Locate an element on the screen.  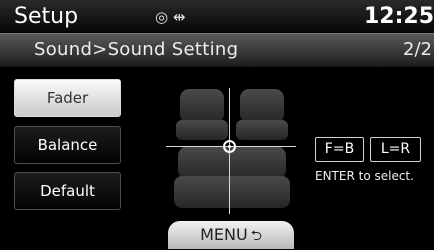
status-bar: Setup ◎ ⇹ 12:25 is located at coordinates (217, 16).